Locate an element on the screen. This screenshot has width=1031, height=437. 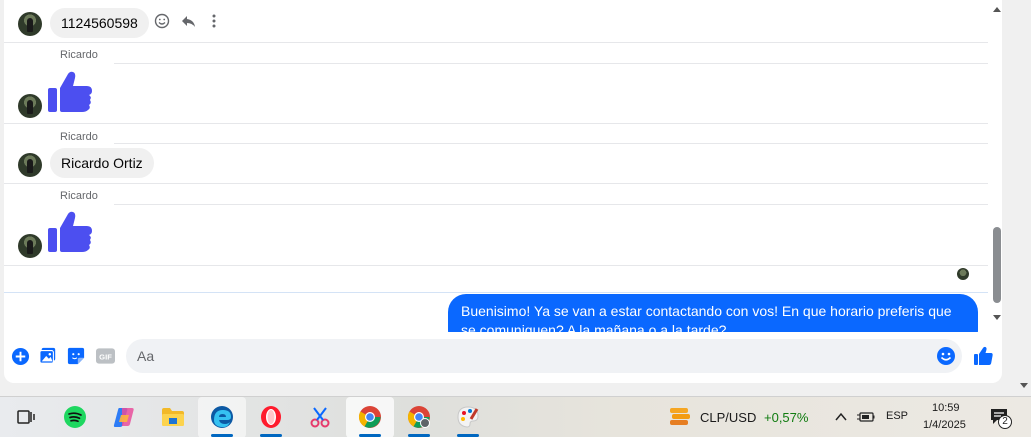
add-icon is located at coordinates (20, 356).